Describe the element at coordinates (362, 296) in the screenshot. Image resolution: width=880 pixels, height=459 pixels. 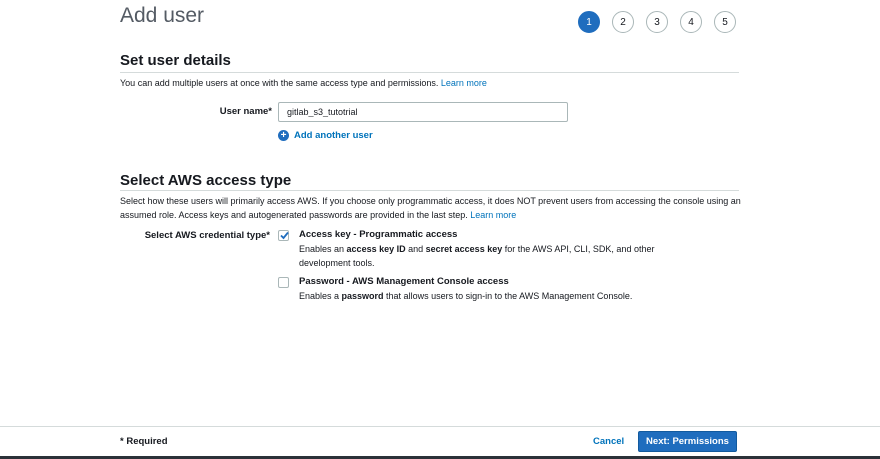
I see `desc-bold: password` at that location.